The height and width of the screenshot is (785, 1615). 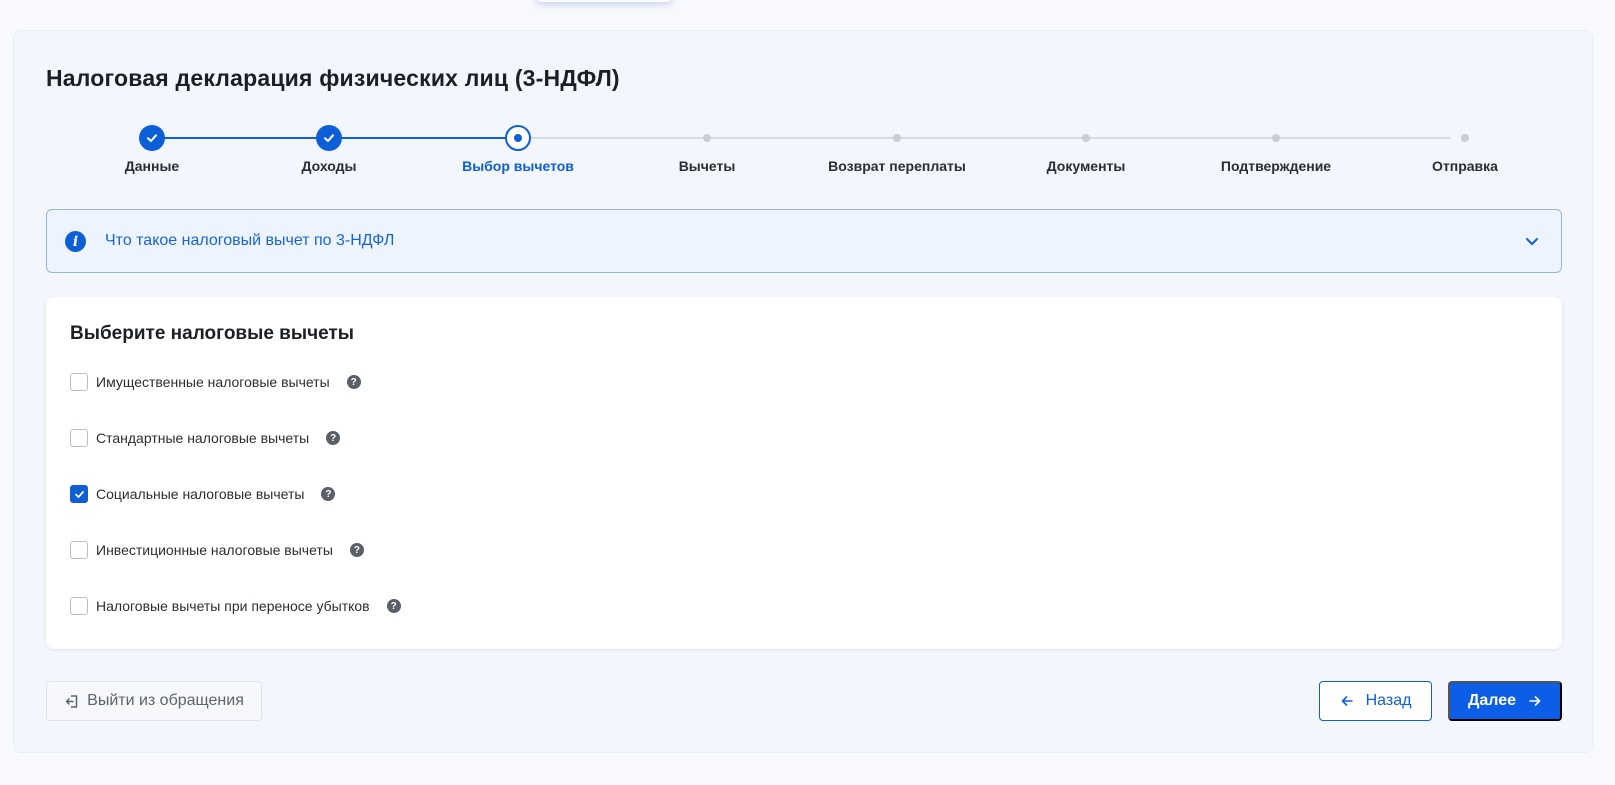 What do you see at coordinates (212, 333) in the screenshot?
I see `deductions-title: Выберите налоговые вычеты` at bounding box center [212, 333].